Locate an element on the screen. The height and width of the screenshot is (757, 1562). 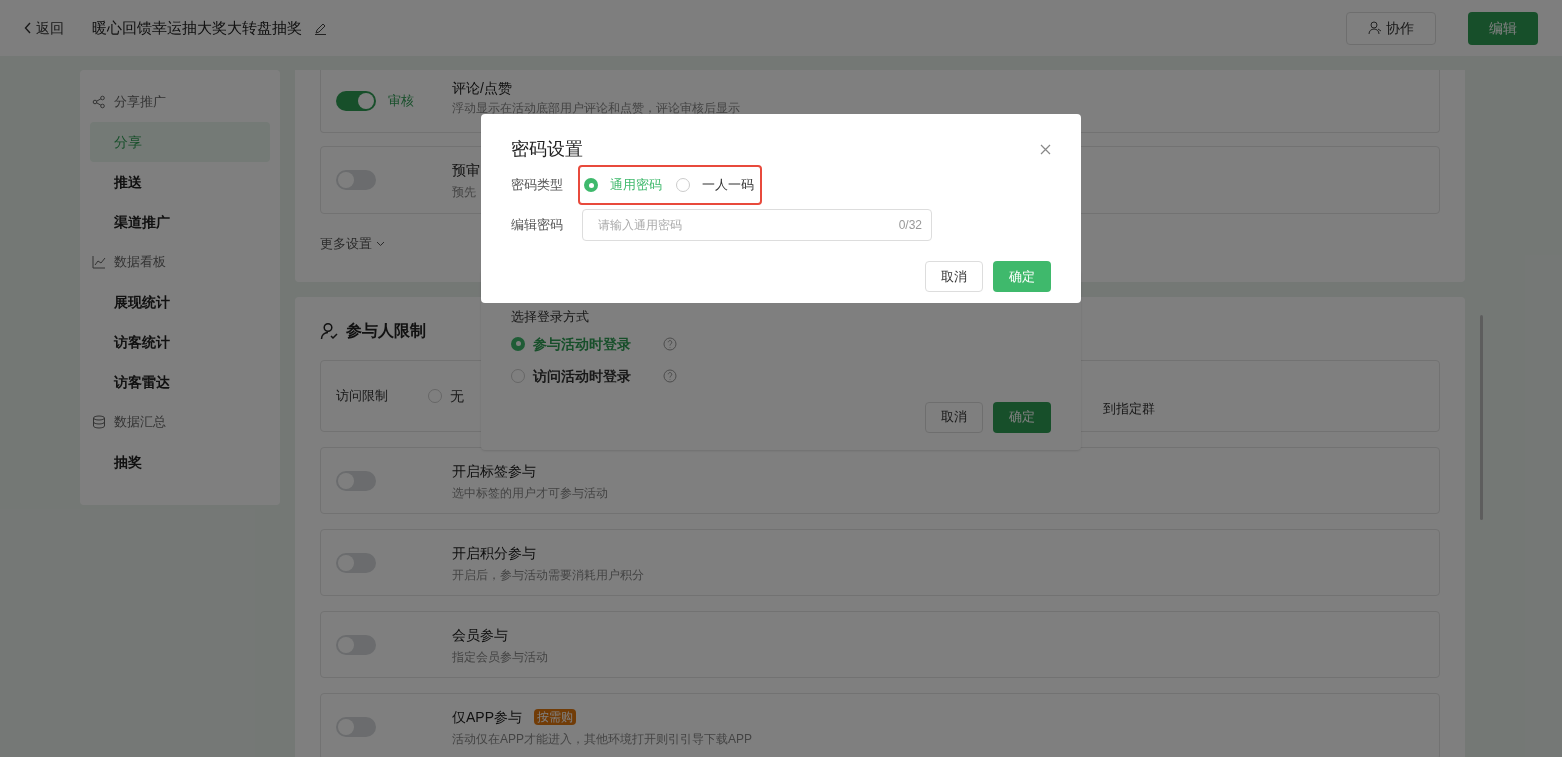
field-label: 编辑密码 is located at coordinates (537, 225).